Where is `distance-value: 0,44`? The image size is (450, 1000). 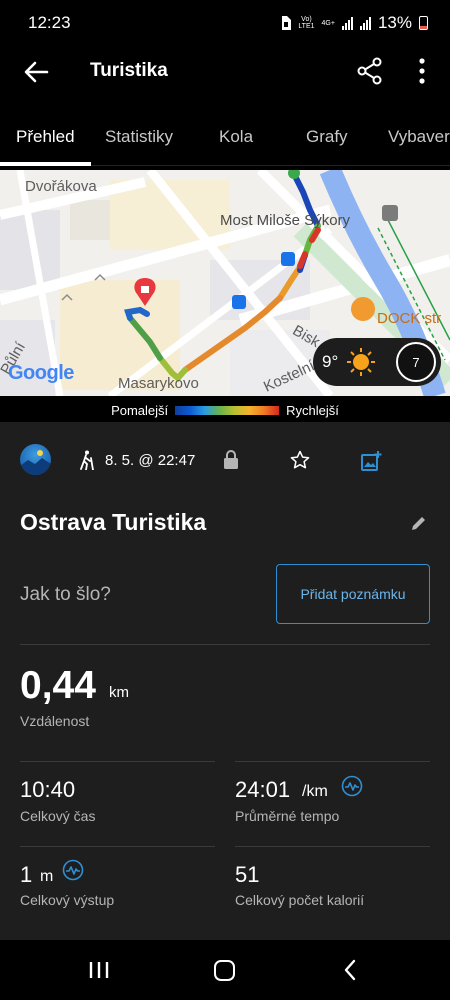
distance-value: 0,44 is located at coordinates (58, 685).